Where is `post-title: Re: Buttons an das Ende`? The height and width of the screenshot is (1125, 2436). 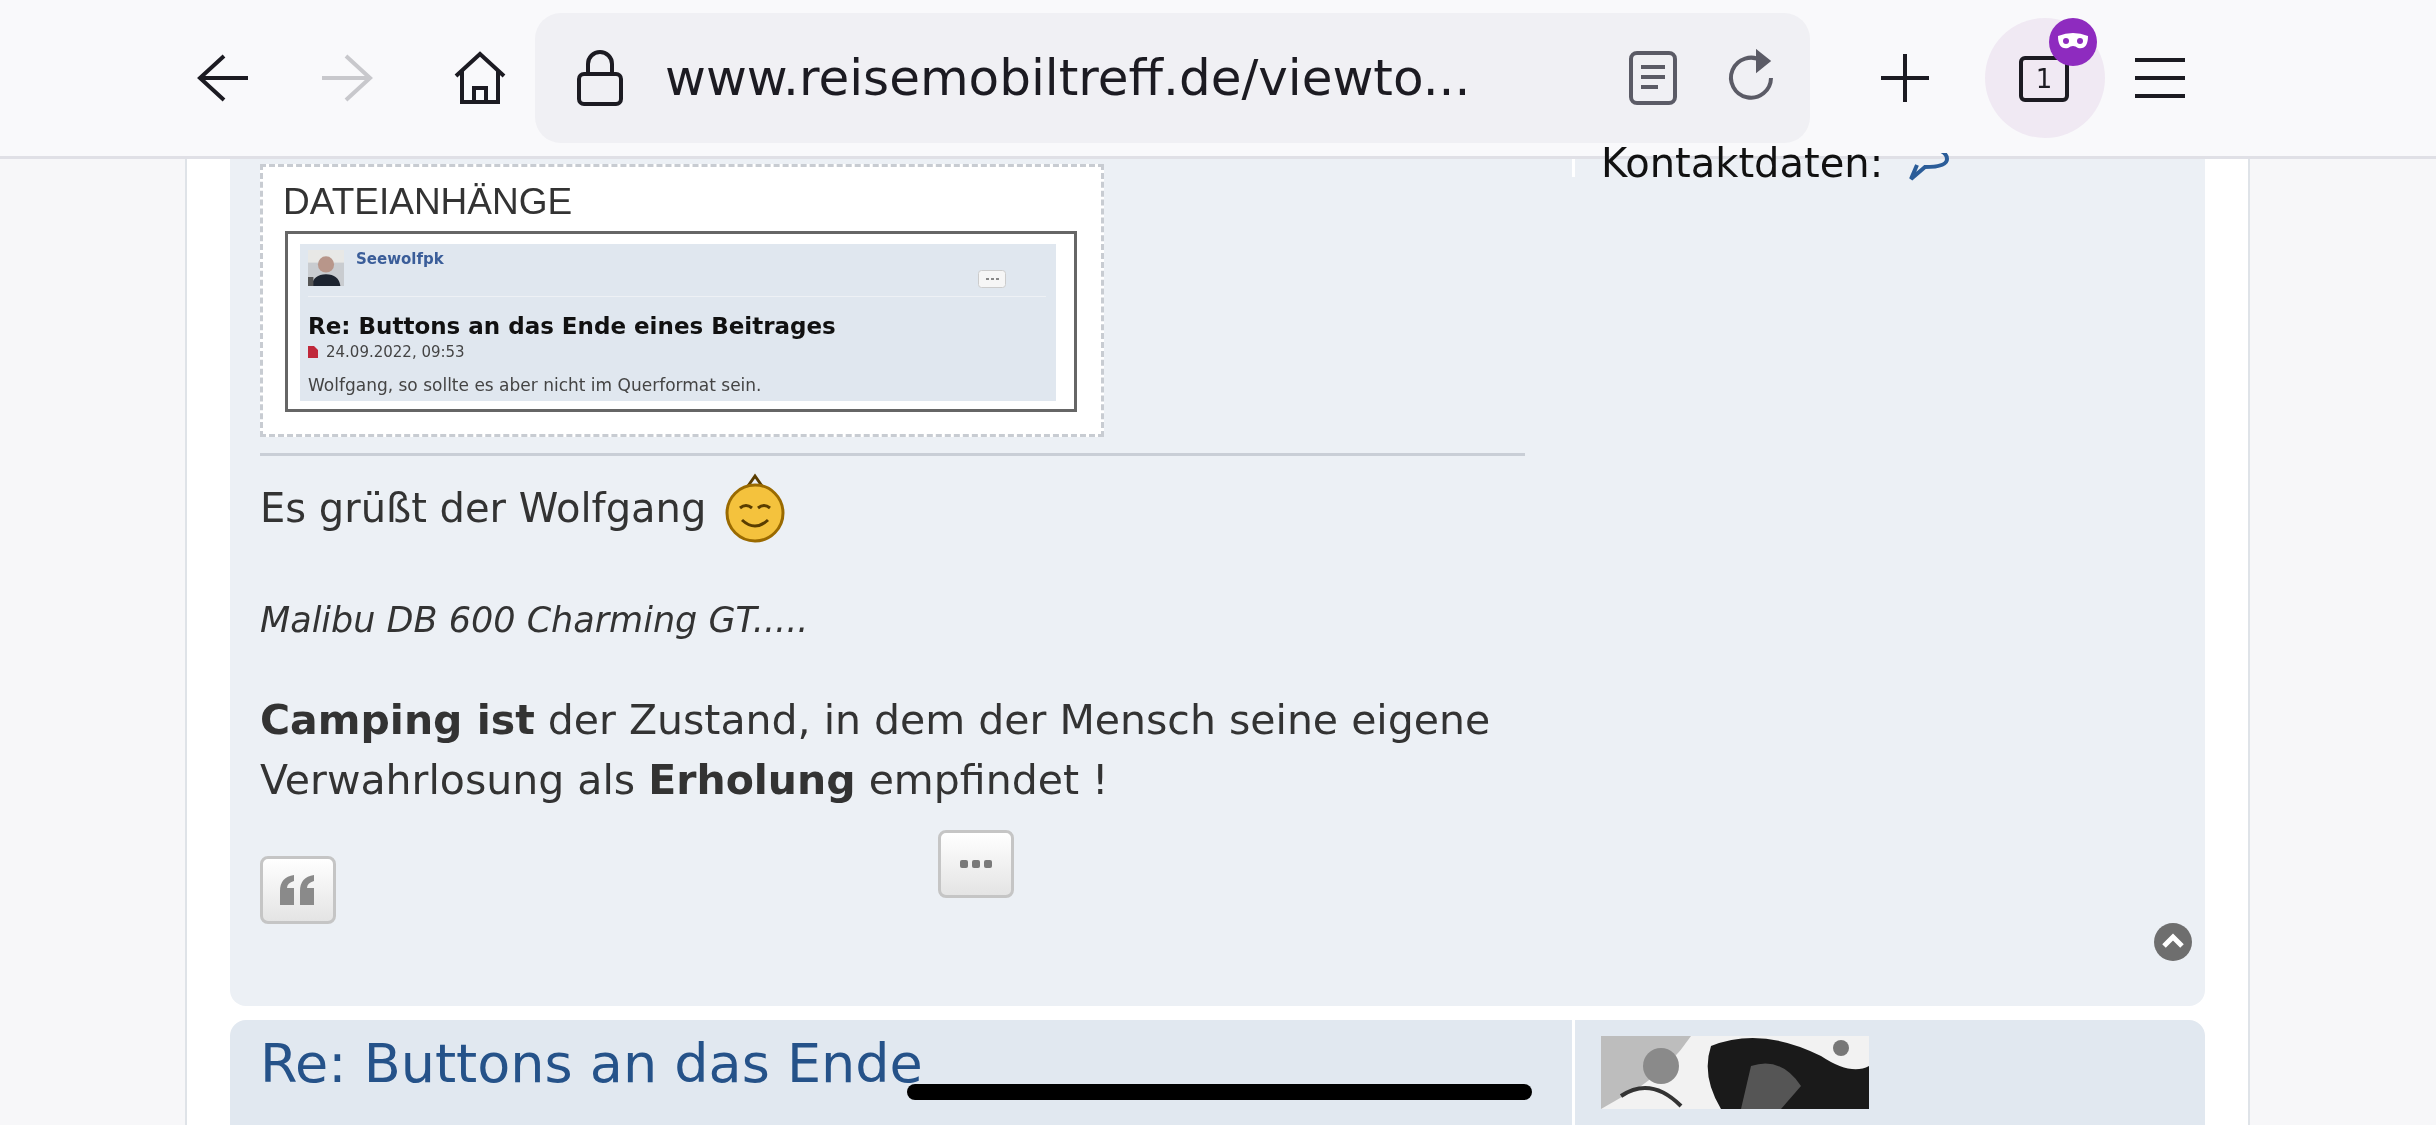
post-title: Re: Buttons an das Ende is located at coordinates (892, 1078).